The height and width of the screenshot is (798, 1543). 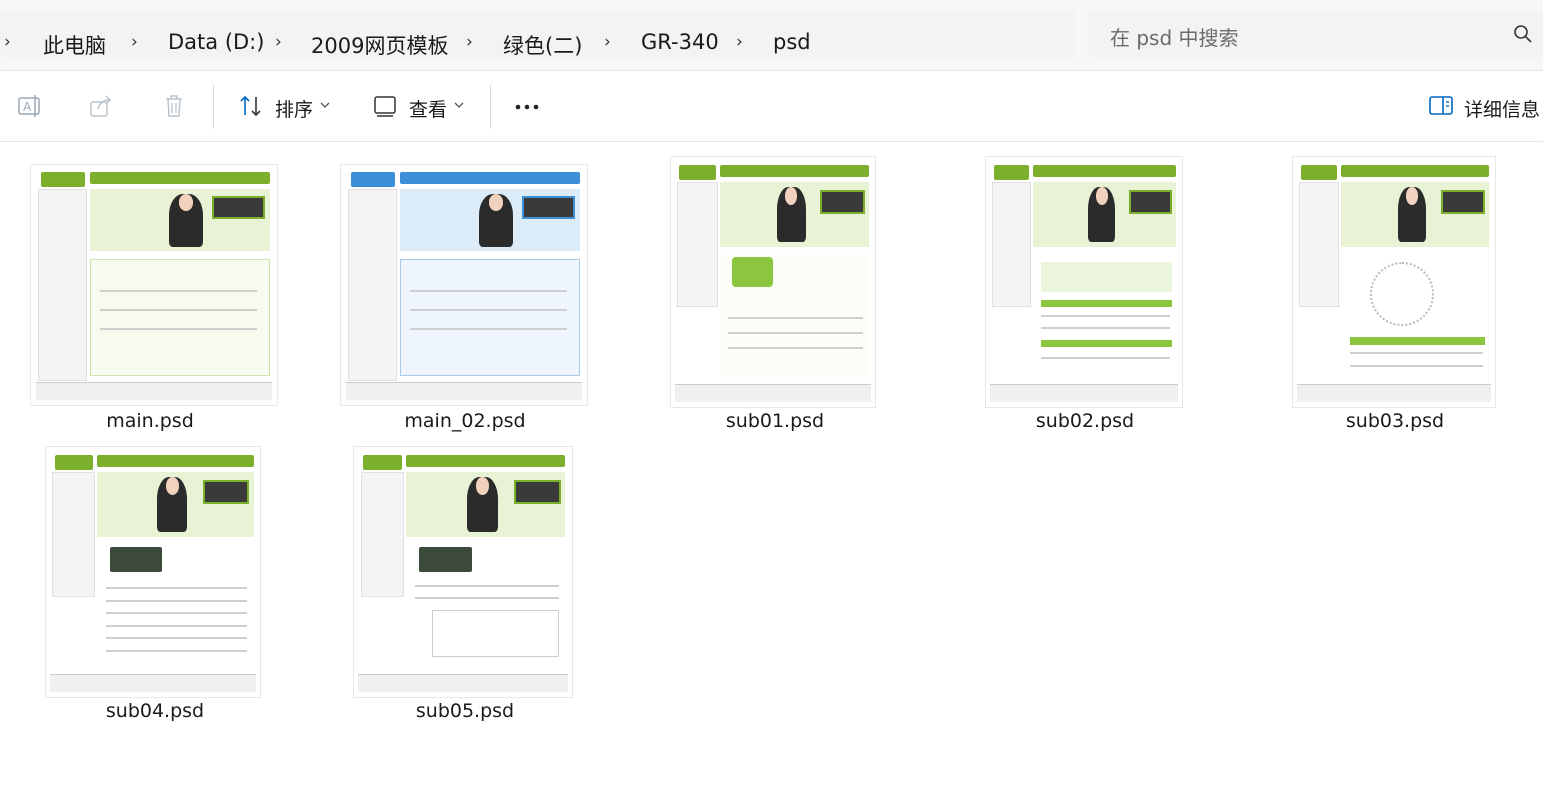 What do you see at coordinates (216, 42) in the screenshot?
I see `breadcrumb-data-drive: Data (D:)` at bounding box center [216, 42].